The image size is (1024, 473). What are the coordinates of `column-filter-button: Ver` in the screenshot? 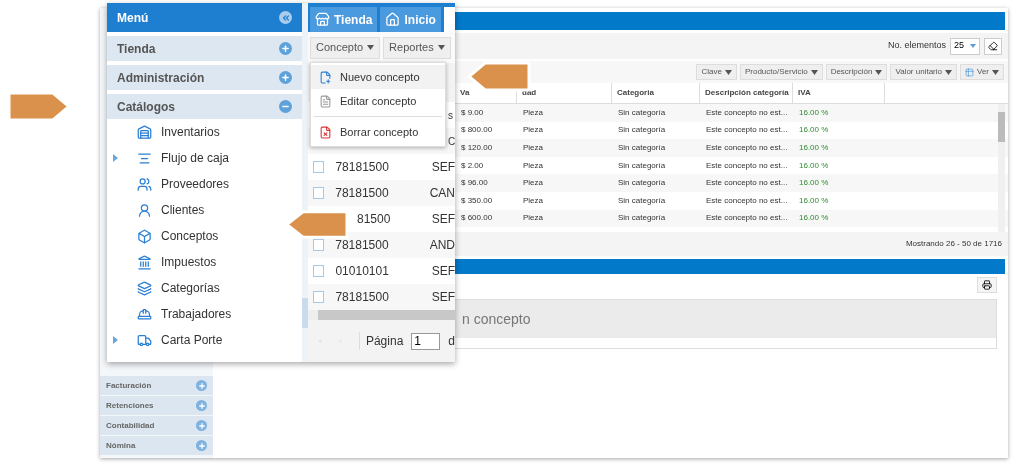 It's located at (982, 72).